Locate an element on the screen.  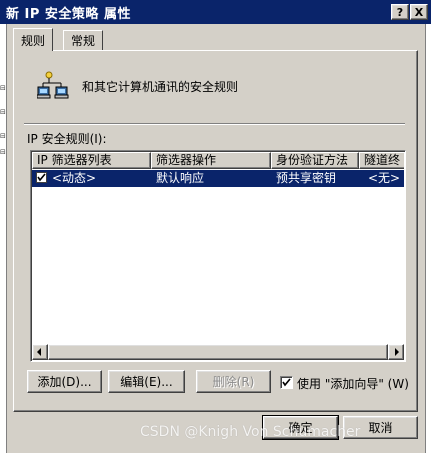
use-wizard-checkbox is located at coordinates (286, 382).